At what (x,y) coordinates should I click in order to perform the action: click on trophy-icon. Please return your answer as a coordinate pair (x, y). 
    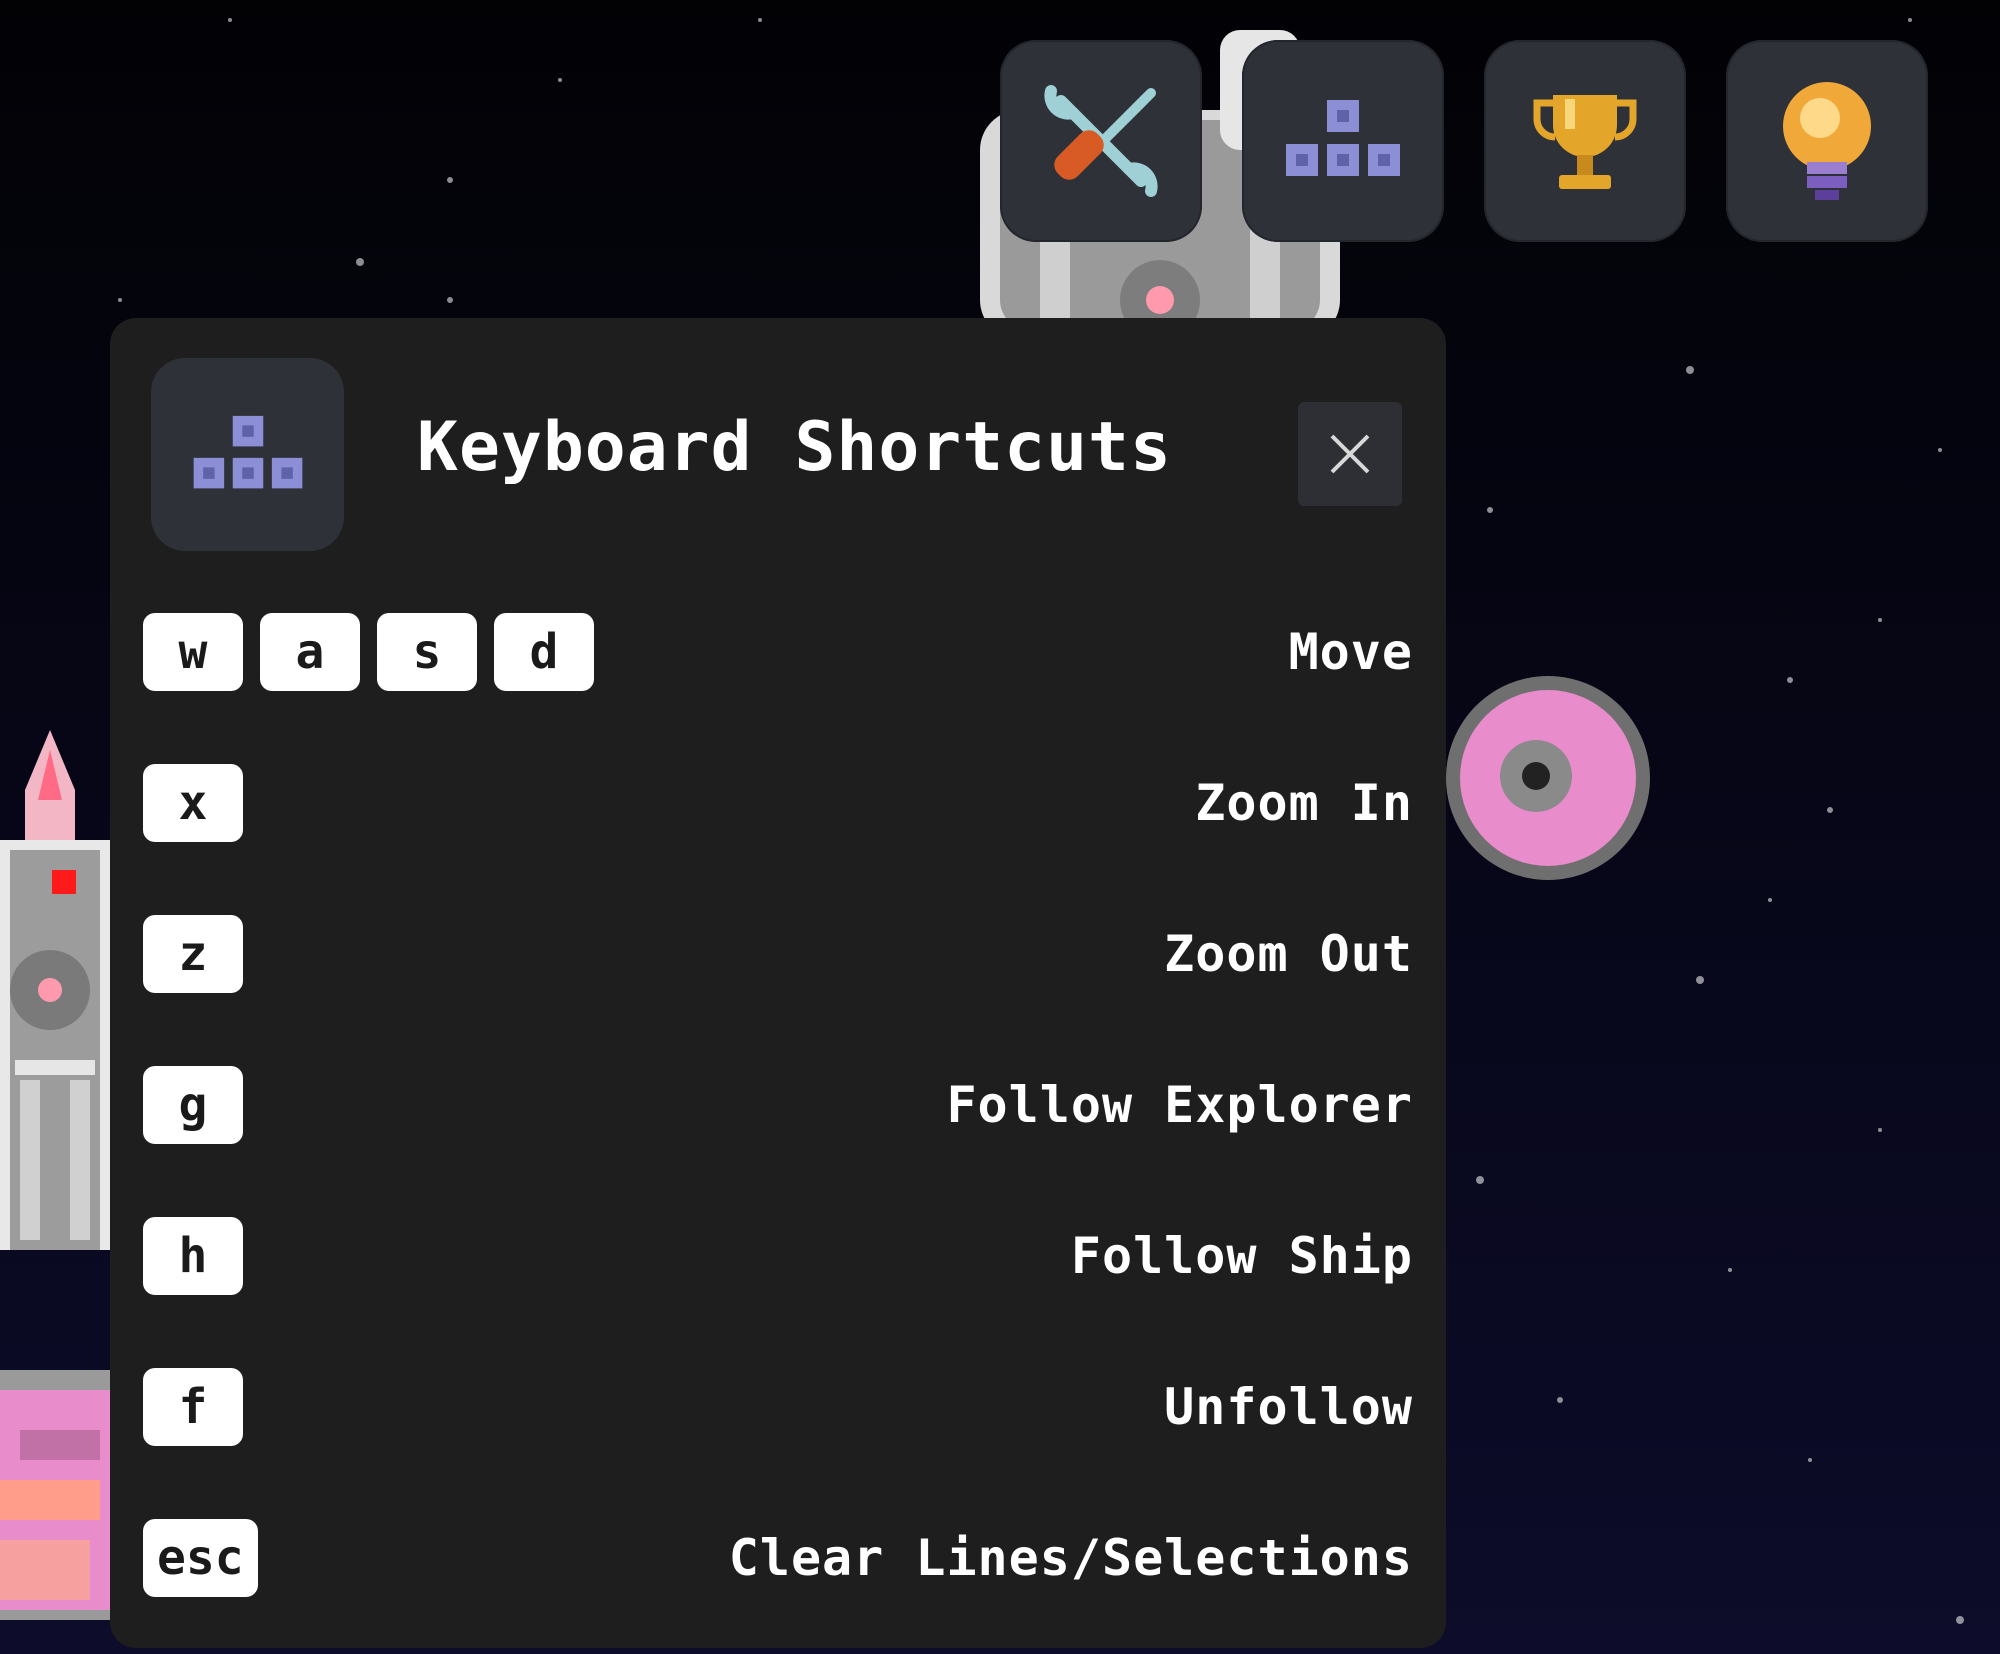
    Looking at the image, I should click on (1585, 142).